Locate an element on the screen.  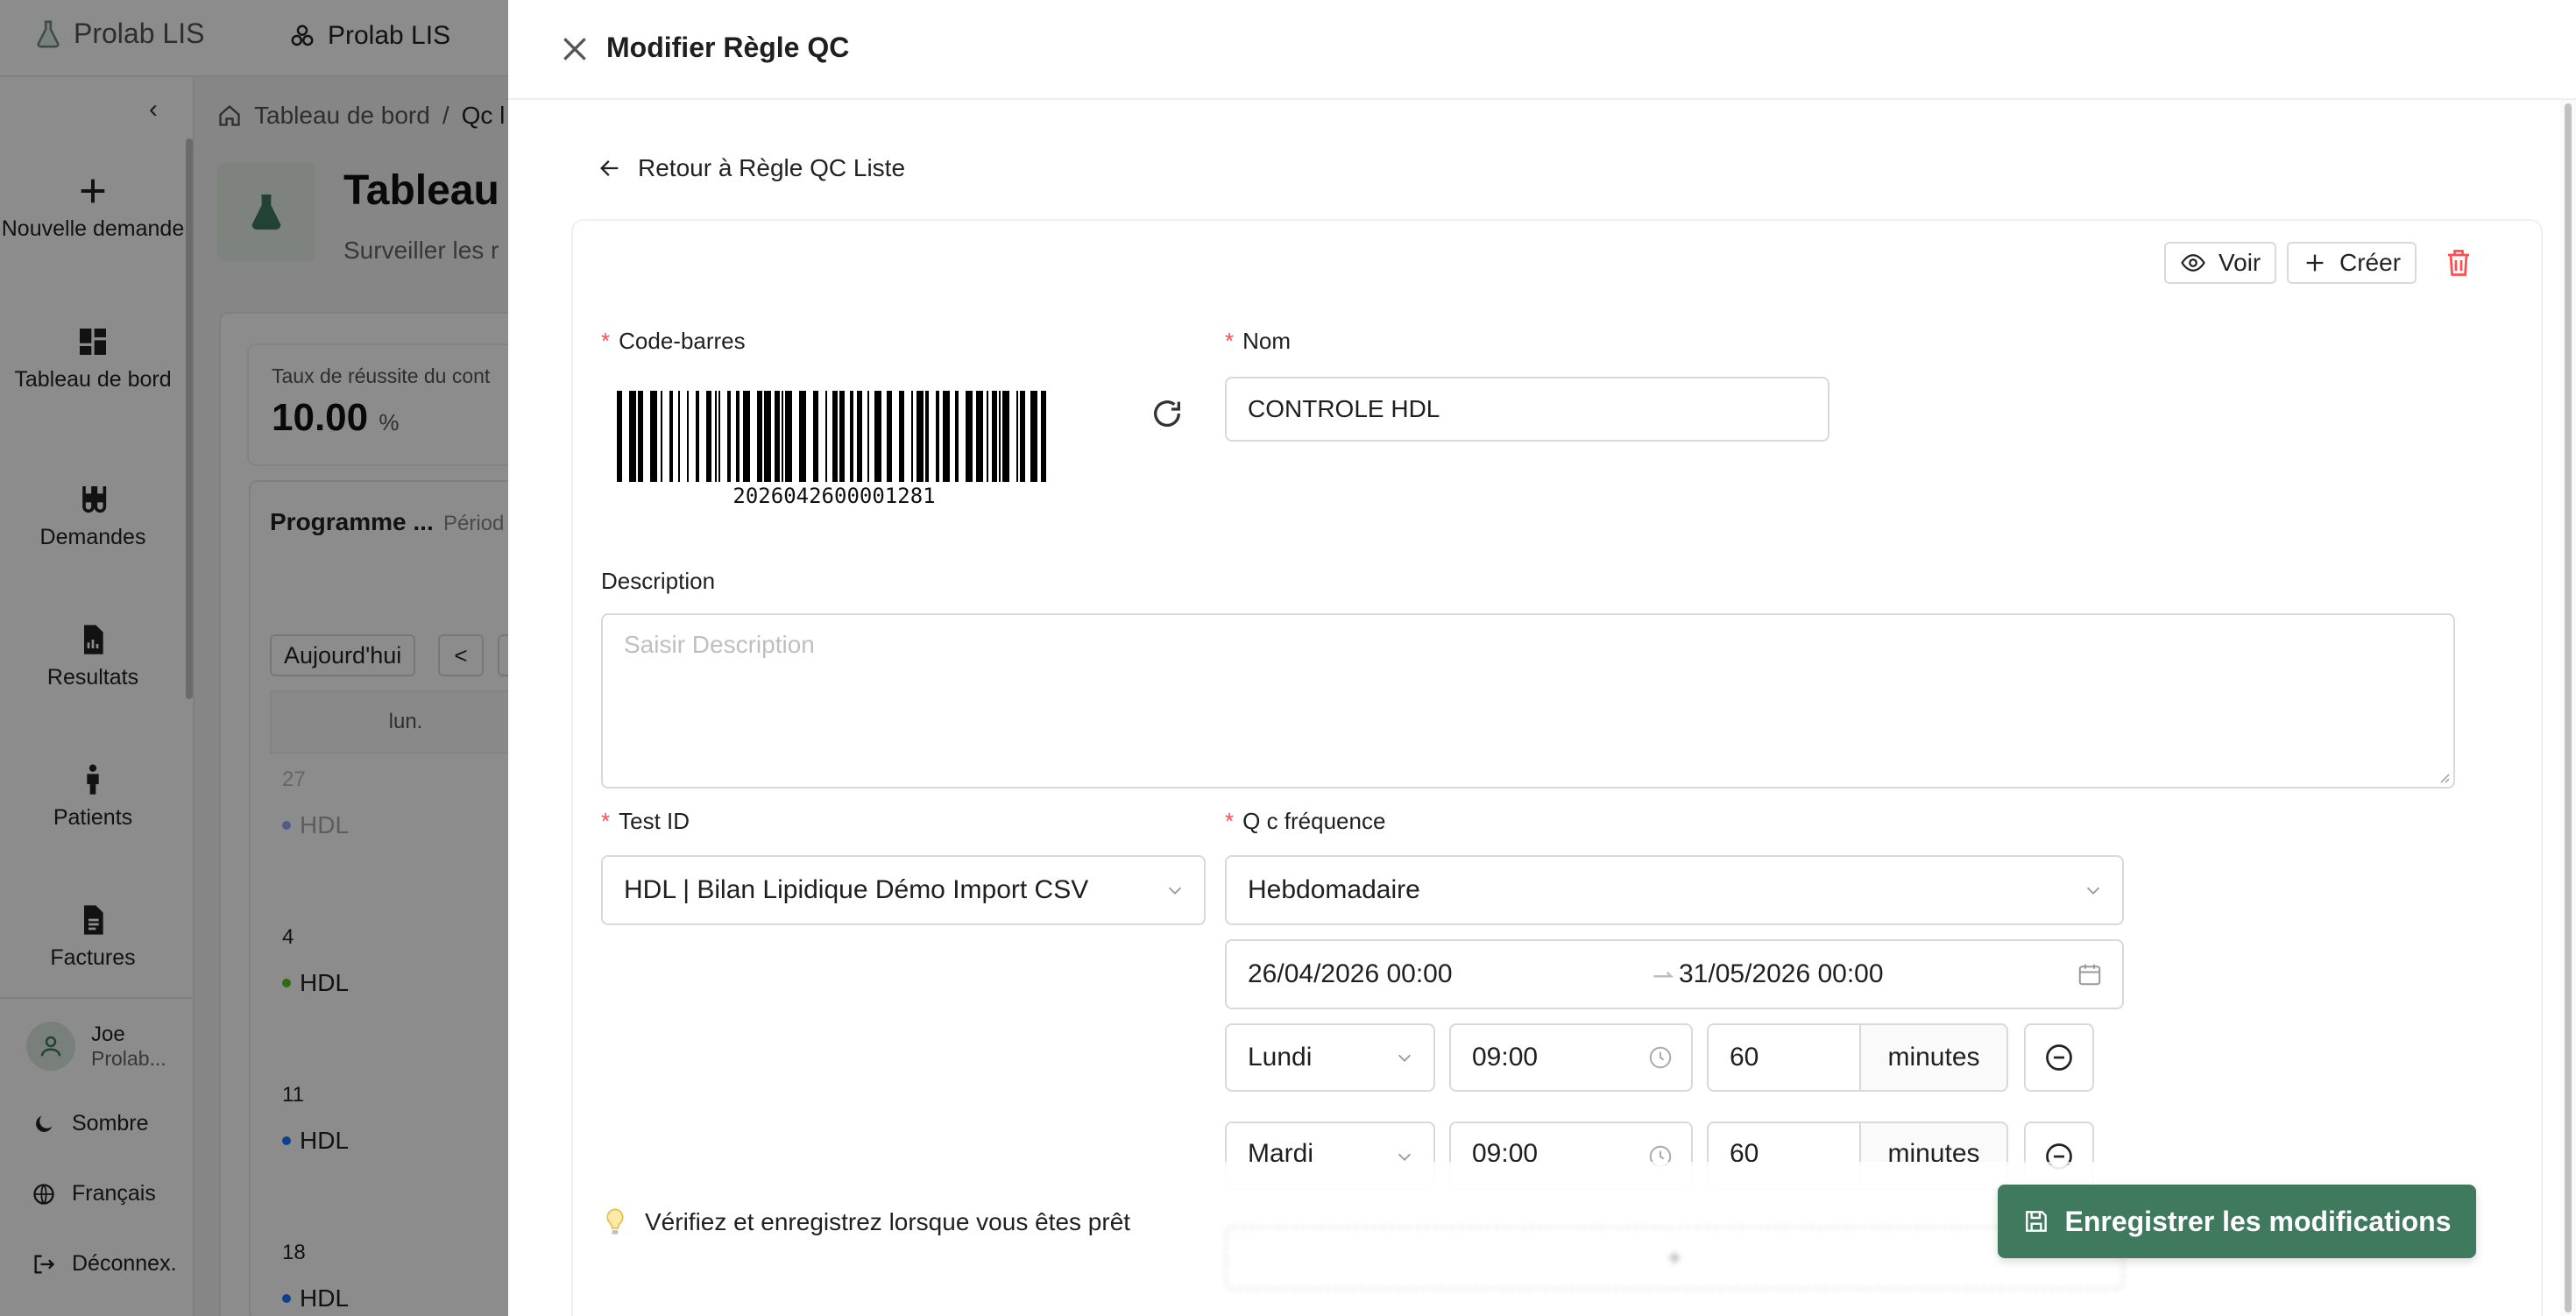
close-icon is located at coordinates (574, 49).